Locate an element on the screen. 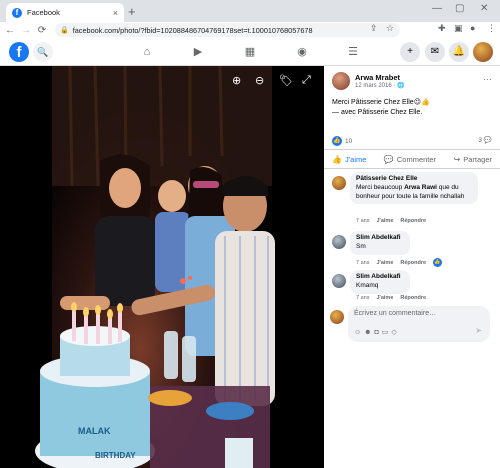  like-reaction-icon: 👍 is located at coordinates (337, 141).